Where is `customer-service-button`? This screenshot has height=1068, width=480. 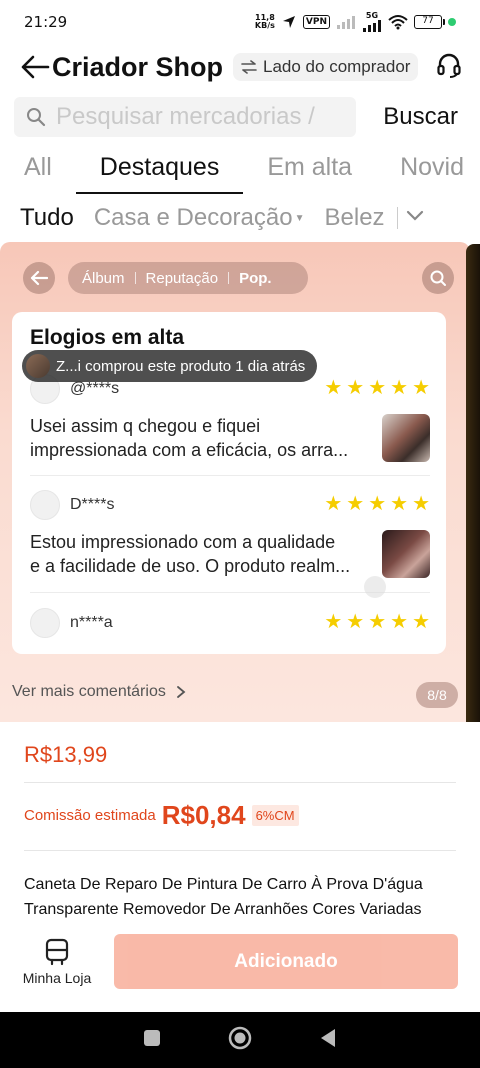 customer-service-button is located at coordinates (449, 67).